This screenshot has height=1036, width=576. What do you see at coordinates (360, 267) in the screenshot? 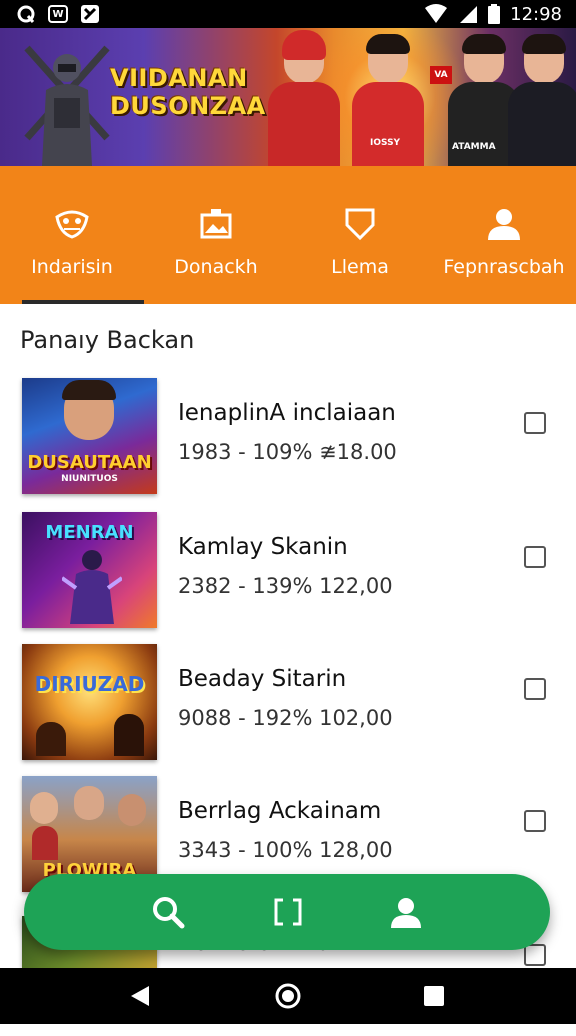
I see `tab-label: Llema` at bounding box center [360, 267].